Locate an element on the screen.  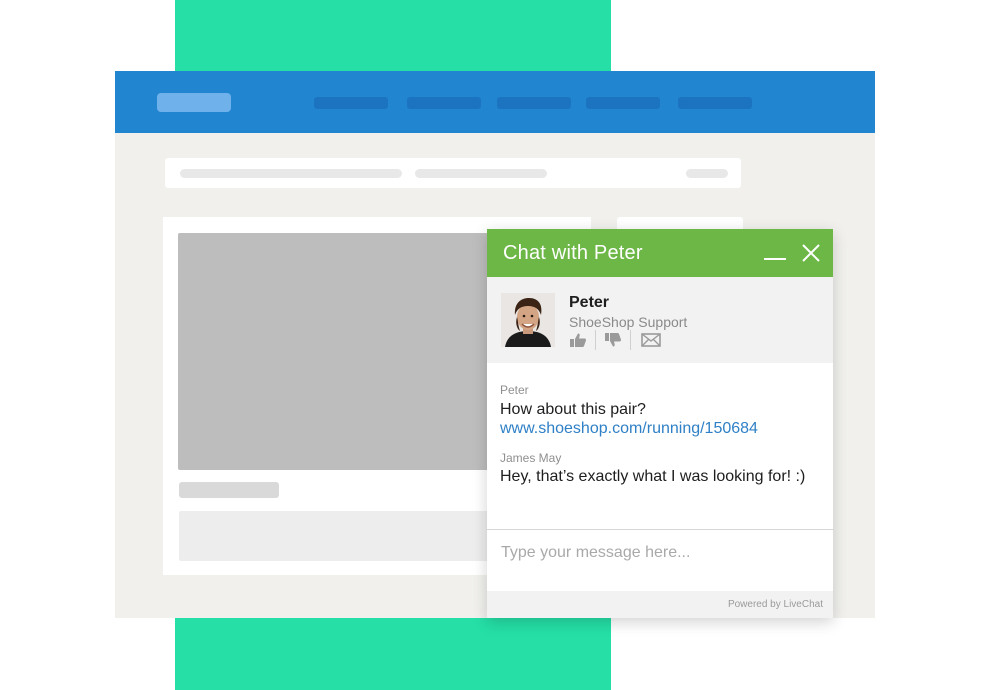
agent-team: ShoeShop Support is located at coordinates (628, 322).